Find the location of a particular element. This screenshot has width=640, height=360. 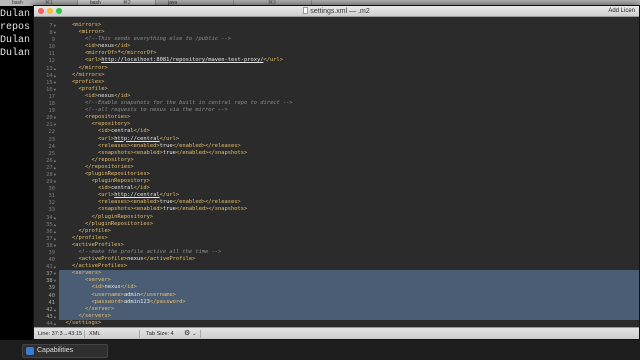

code-line: </activeProfiles> is located at coordinates (349, 266).